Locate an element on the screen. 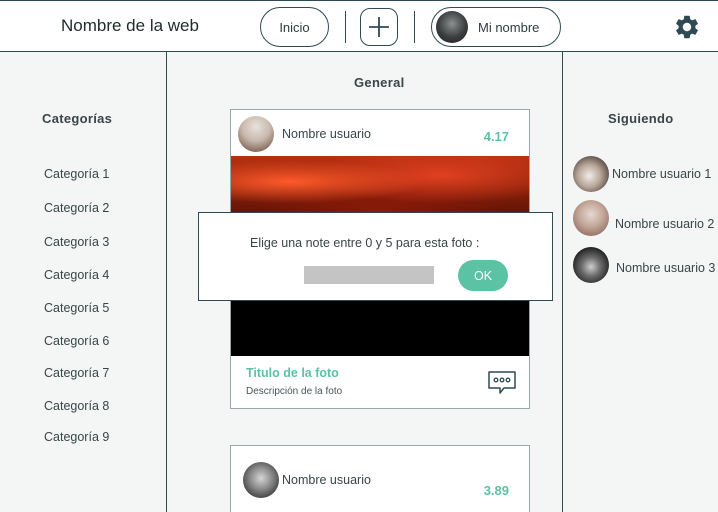 This screenshot has width=718, height=512. category-item: Categoría 8 is located at coordinates (76, 406).